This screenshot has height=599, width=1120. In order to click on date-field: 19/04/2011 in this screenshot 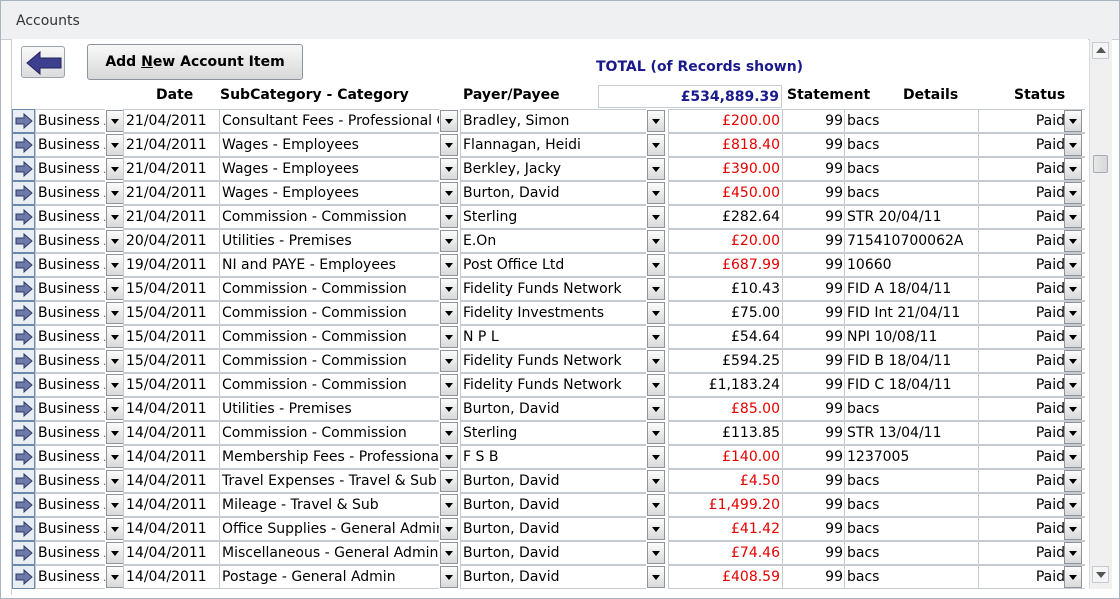, I will do `click(171, 265)`.